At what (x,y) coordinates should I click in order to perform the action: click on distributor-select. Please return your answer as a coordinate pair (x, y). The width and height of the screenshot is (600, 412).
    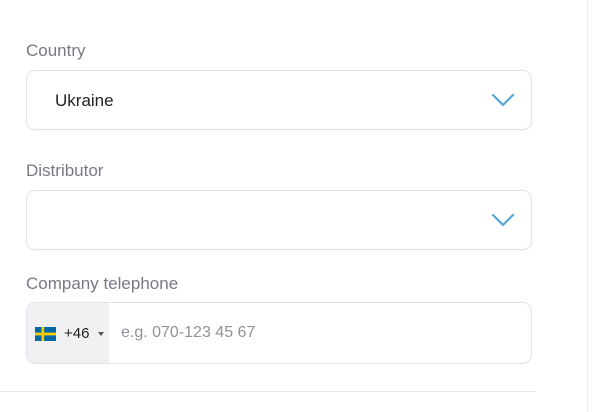
    Looking at the image, I should click on (279, 220).